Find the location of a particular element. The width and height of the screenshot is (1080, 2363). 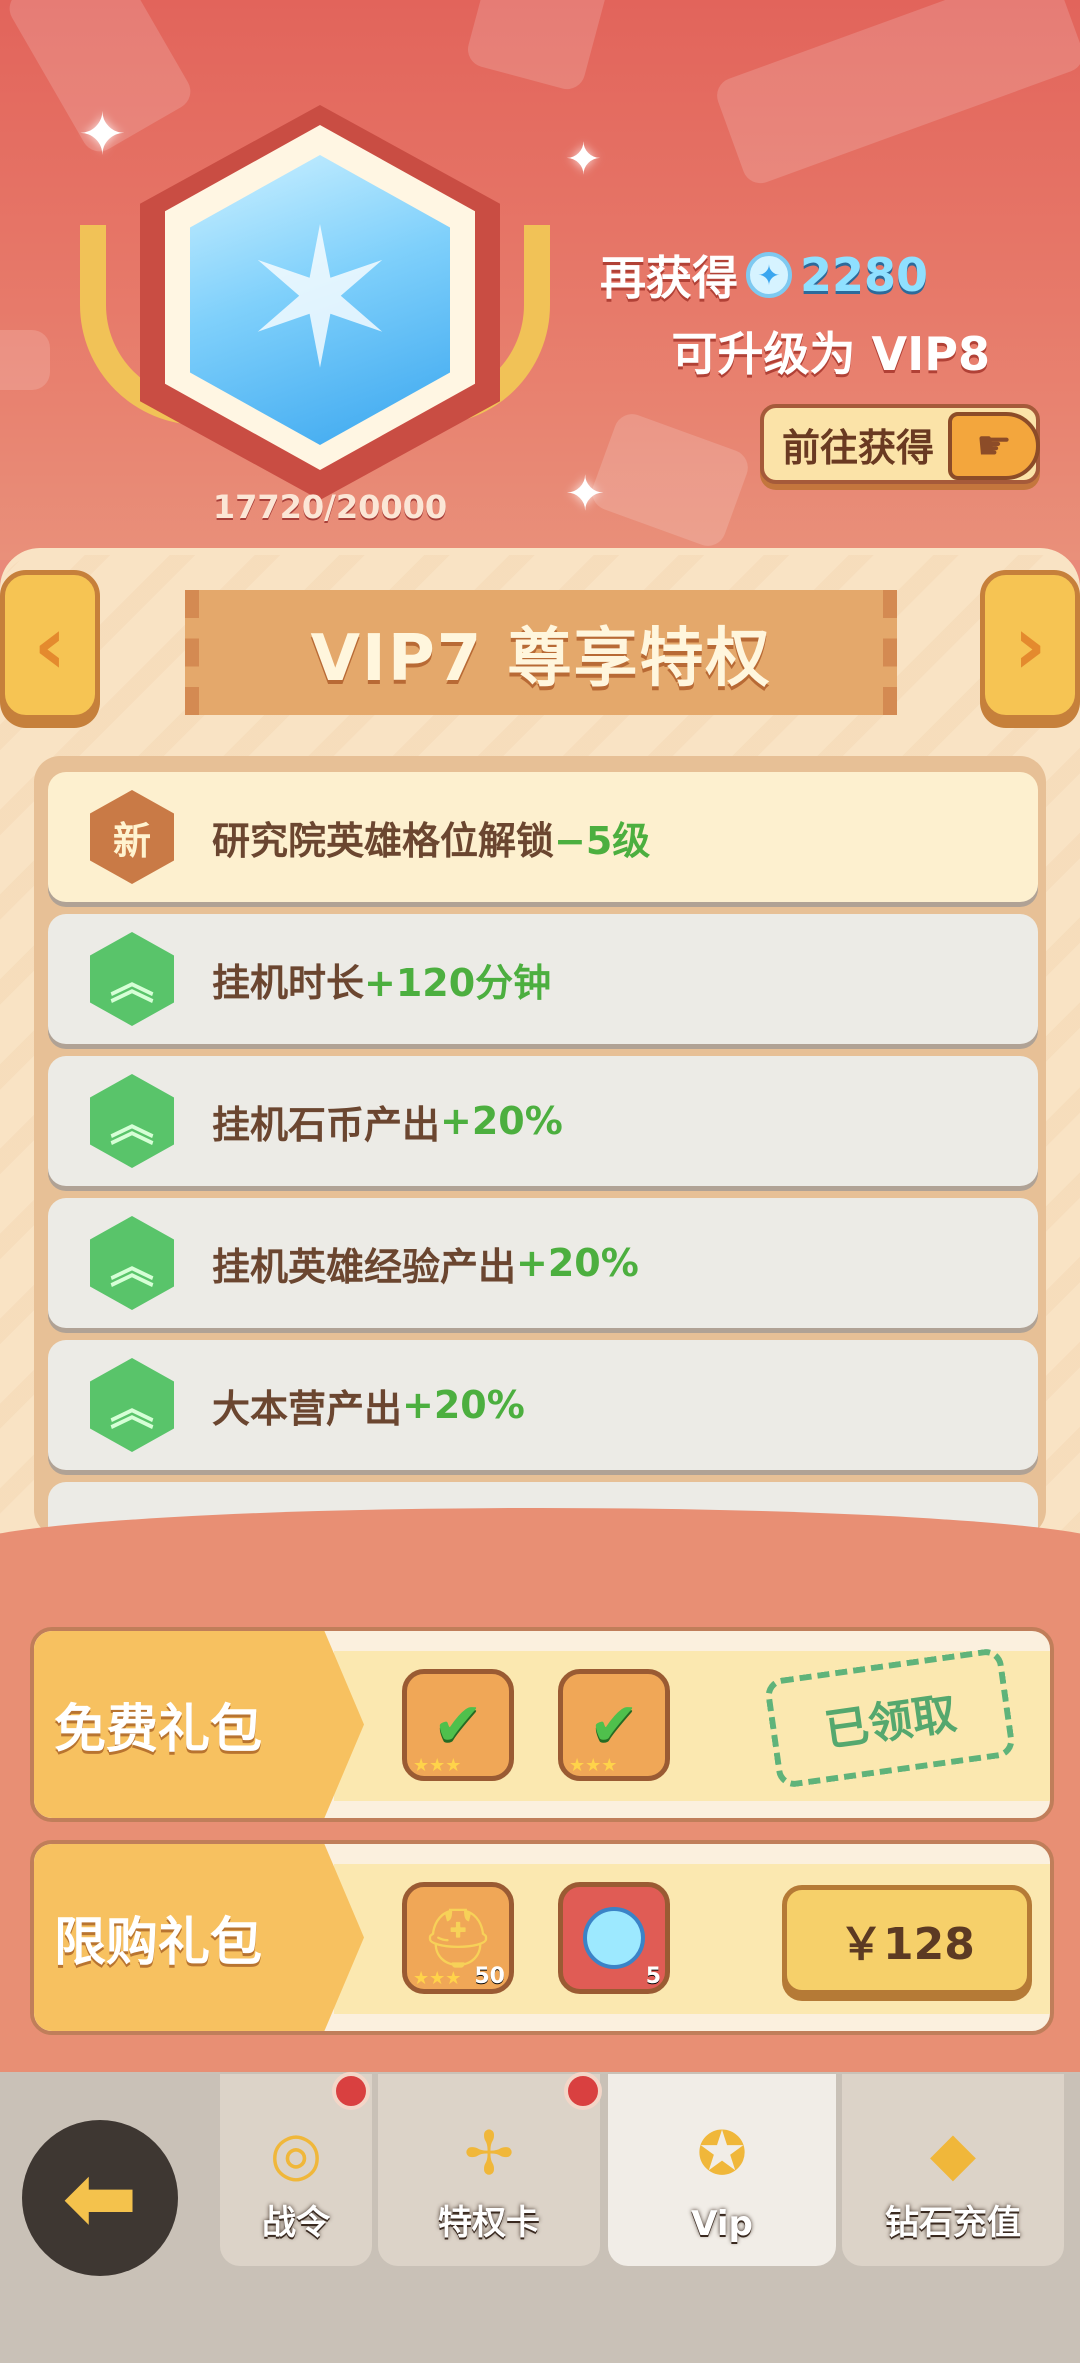

goto-obtain-button: 前往获得 ☛ is located at coordinates (900, 444).